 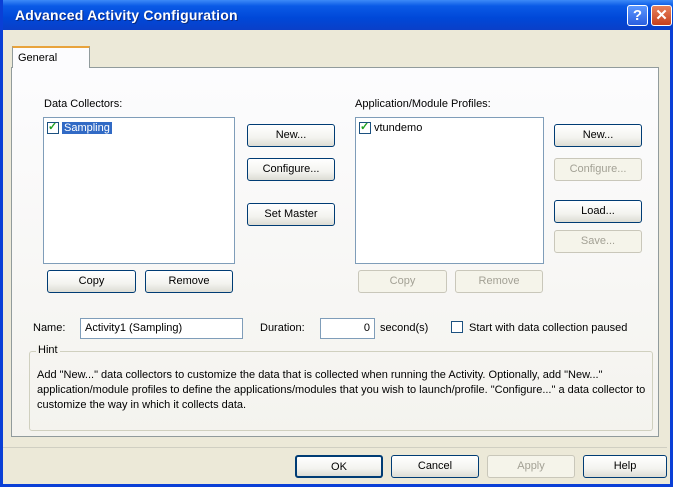 I want to click on duration-label: Duration:, so click(x=282, y=328).